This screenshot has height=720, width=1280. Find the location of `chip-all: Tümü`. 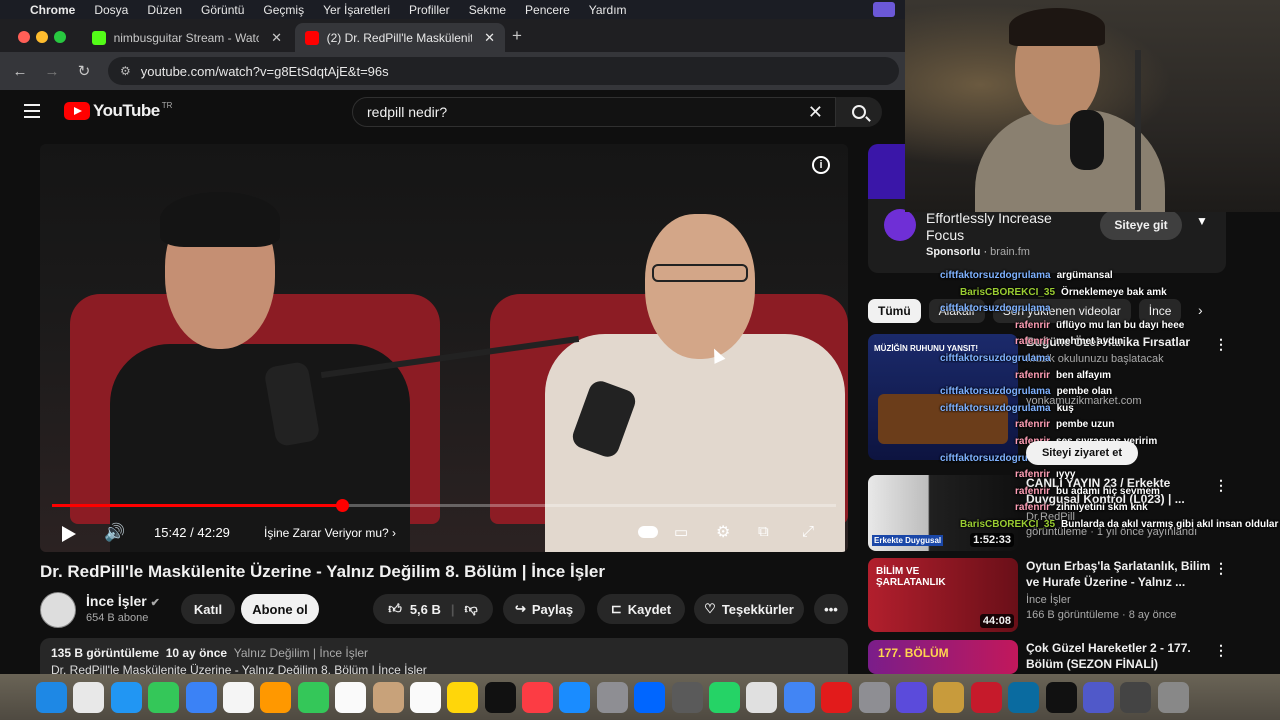

chip-all: Tümü is located at coordinates (894, 311).